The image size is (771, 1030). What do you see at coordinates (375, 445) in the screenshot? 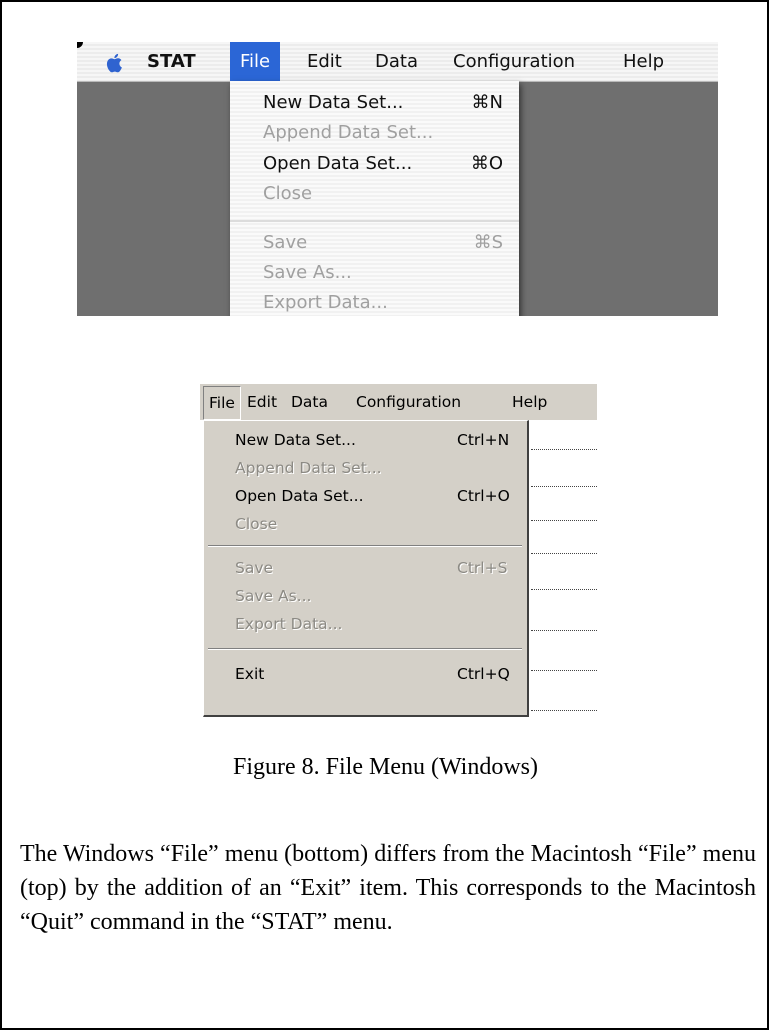
I see `menu-item-new-data-set: New Data Set... Ctrl+N` at bounding box center [375, 445].